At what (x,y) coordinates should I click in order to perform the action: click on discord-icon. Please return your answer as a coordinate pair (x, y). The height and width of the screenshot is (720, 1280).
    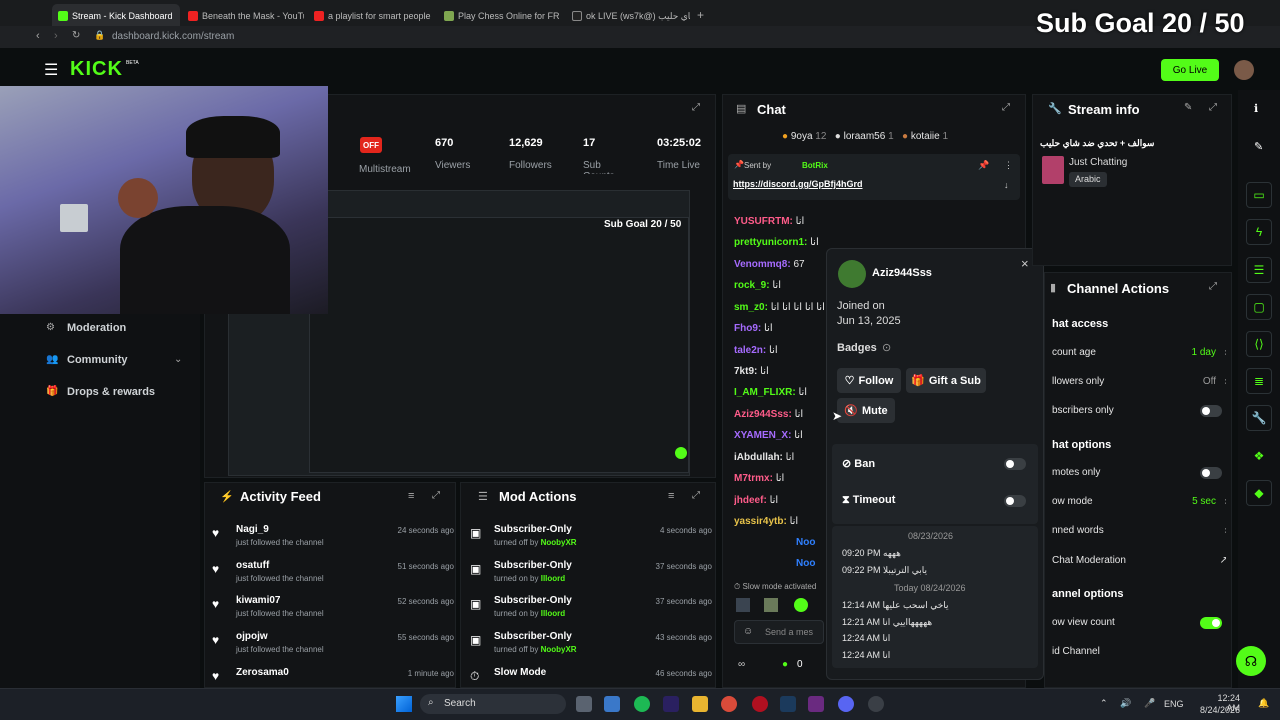
    Looking at the image, I should click on (846, 704).